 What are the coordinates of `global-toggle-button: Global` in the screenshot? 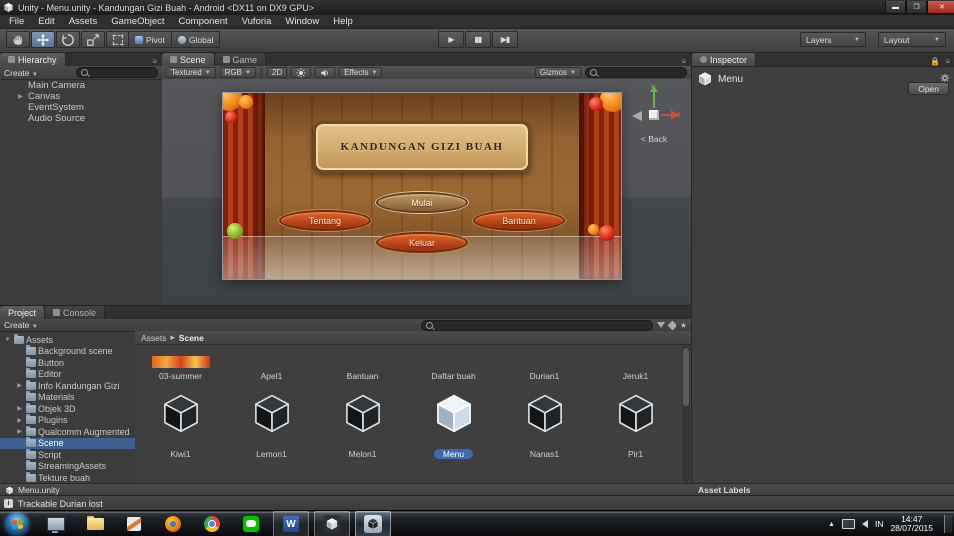 It's located at (196, 39).